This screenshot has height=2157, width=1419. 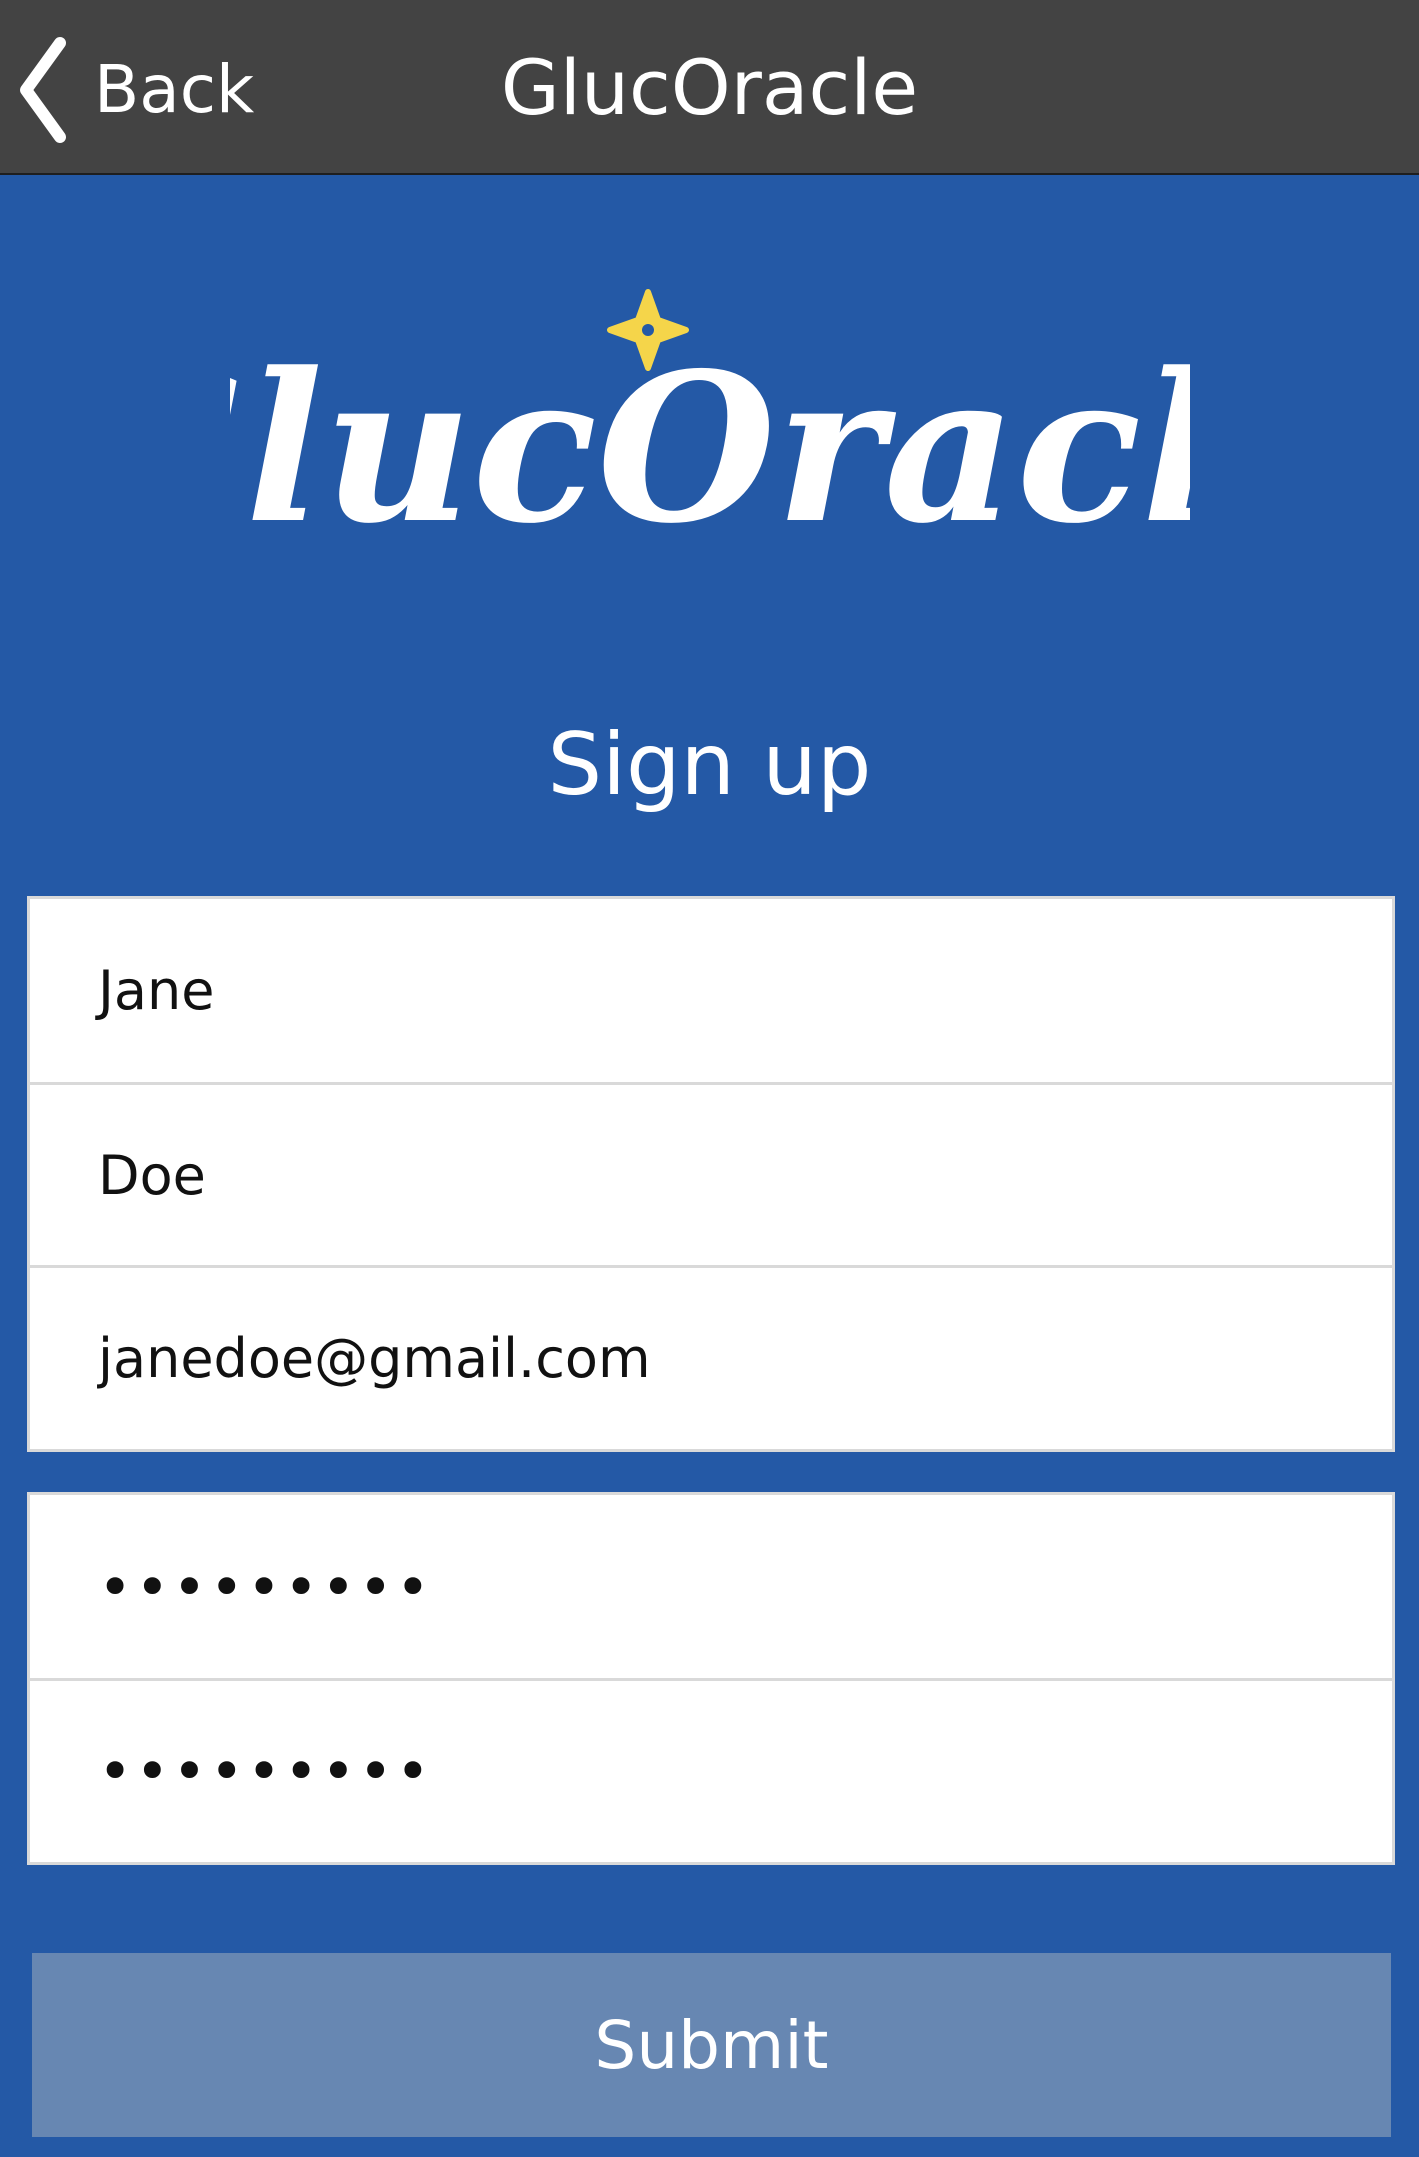 I want to click on top-nav-bar: GlucOracle Back, so click(x=709, y=87).